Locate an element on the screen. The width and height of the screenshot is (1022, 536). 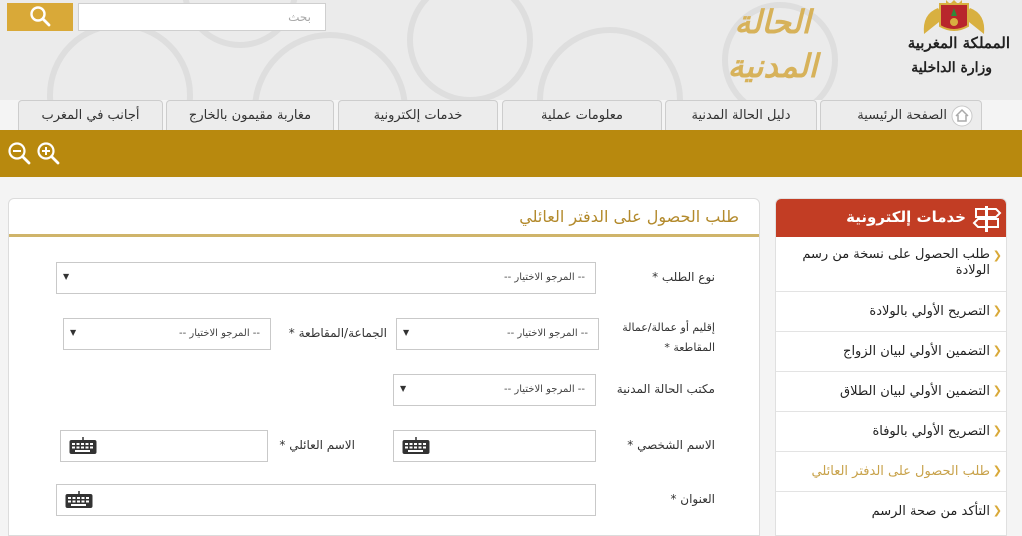
signpost-icon is located at coordinates (987, 219).